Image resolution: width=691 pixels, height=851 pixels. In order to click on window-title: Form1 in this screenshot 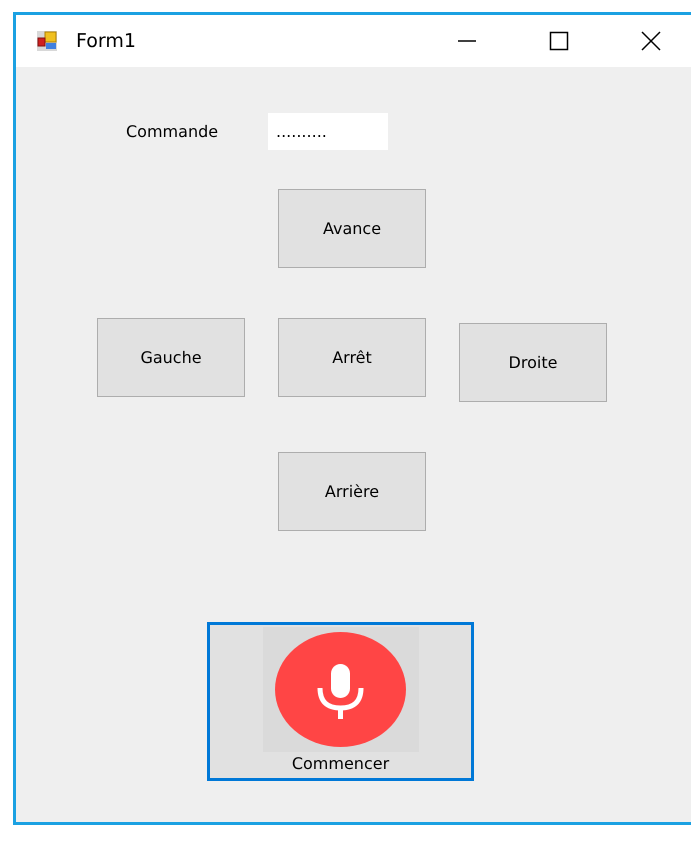, I will do `click(106, 41)`.